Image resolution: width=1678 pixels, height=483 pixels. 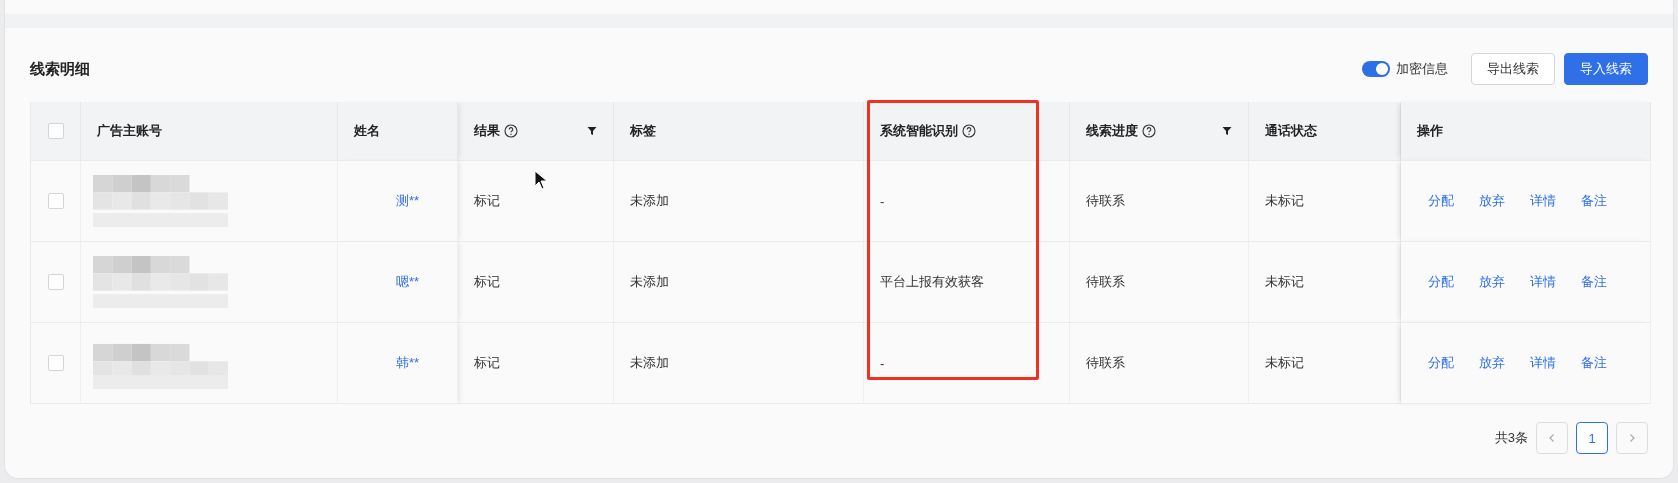 I want to click on column-header: 操作, so click(x=1430, y=131).